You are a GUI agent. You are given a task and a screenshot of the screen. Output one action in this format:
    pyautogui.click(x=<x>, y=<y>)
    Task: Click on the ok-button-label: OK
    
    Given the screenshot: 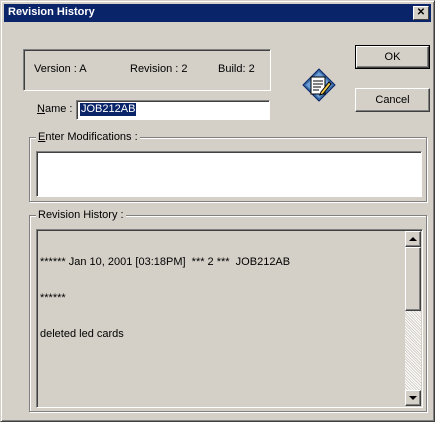 What is the action you would take?
    pyautogui.click(x=392, y=57)
    